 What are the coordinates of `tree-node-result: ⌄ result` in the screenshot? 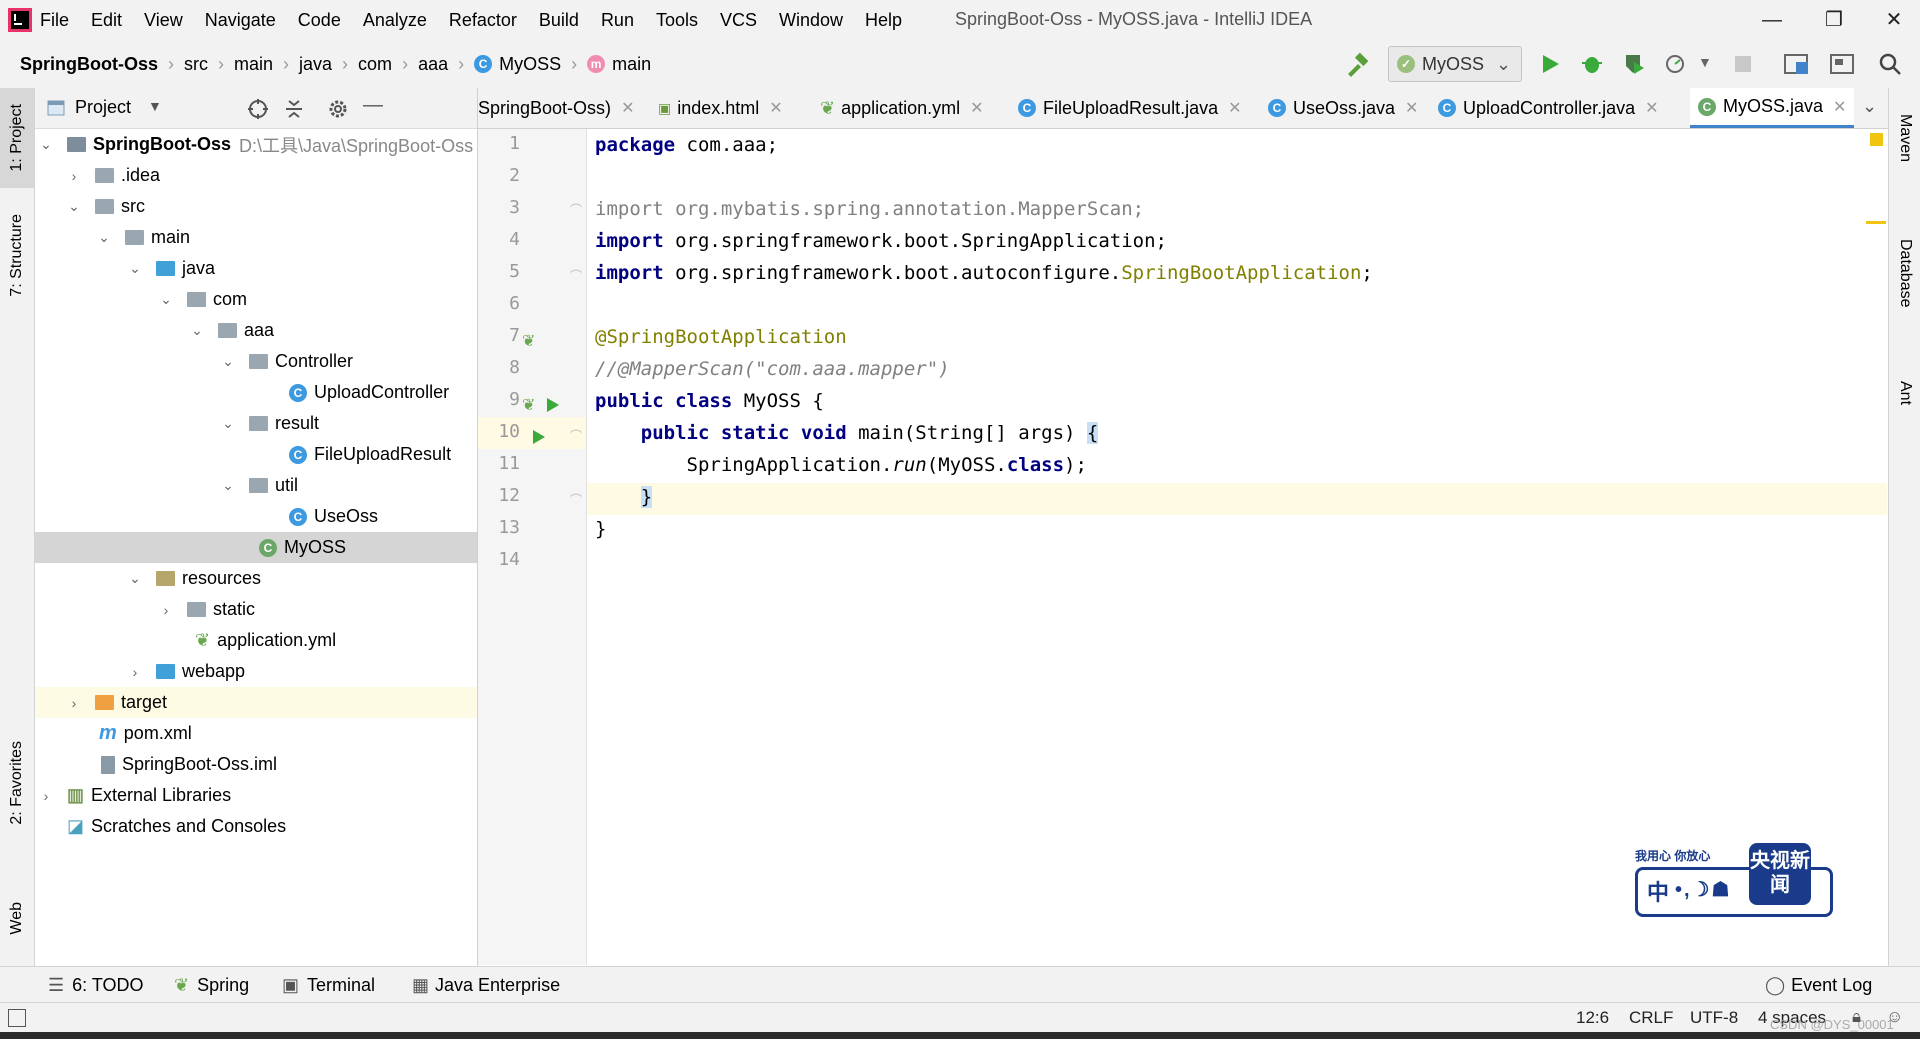 It's located at (256, 423).